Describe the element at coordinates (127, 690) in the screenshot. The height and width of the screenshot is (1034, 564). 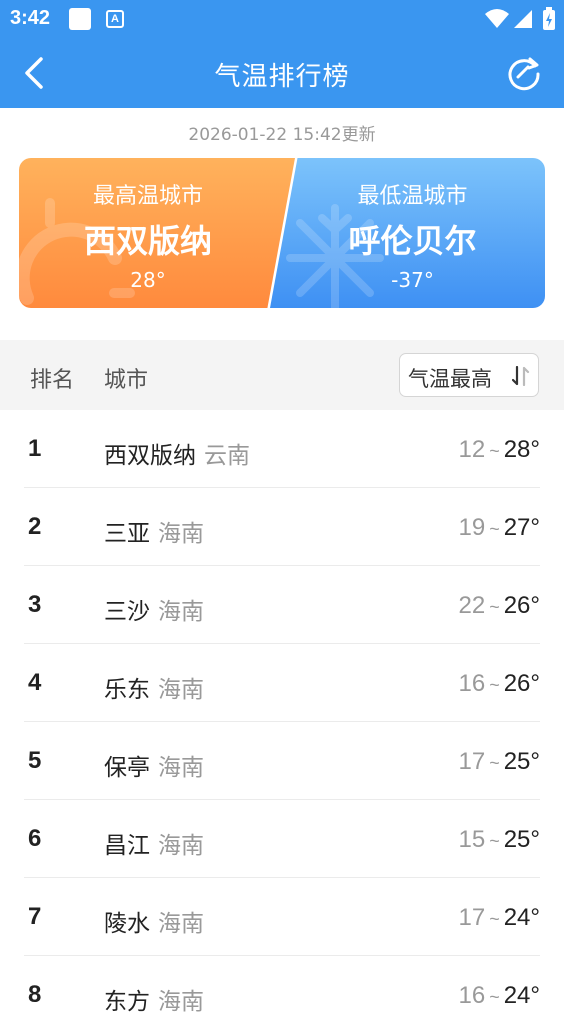
I see `row-city-name: 乐东` at that location.